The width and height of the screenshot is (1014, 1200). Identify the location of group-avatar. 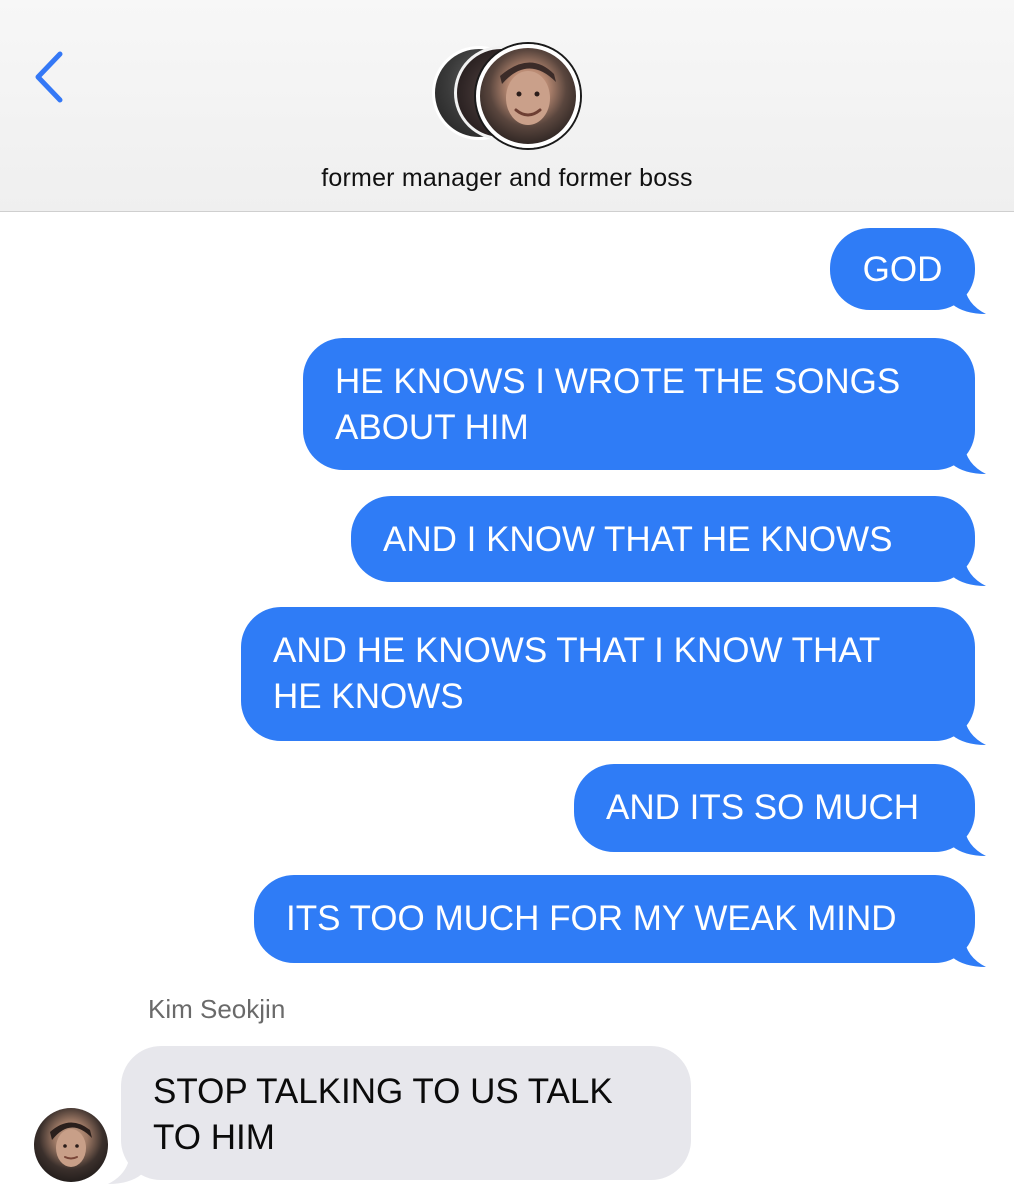
(508, 96).